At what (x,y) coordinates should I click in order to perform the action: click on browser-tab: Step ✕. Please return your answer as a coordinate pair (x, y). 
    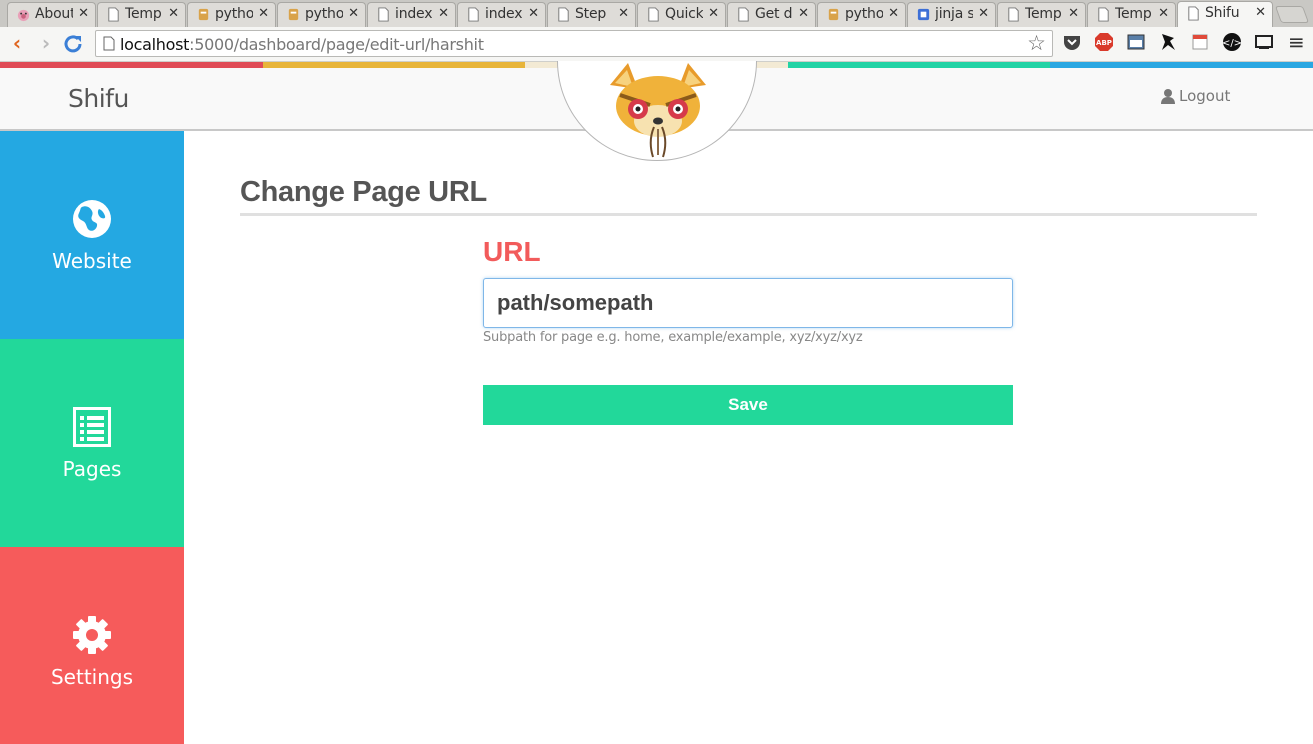
    Looking at the image, I should click on (591, 14).